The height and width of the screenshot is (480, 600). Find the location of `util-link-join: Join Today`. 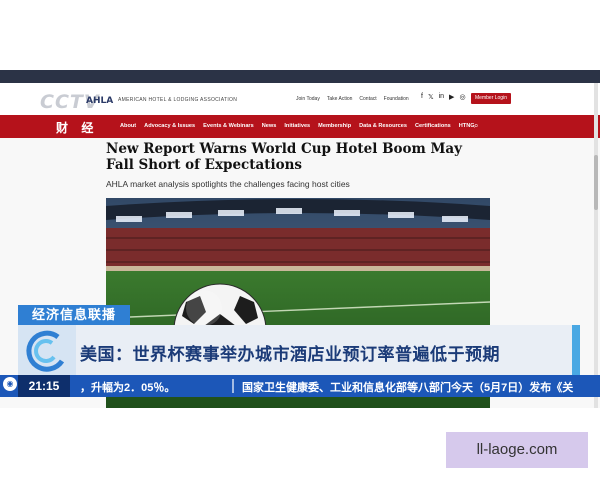

util-link-join: Join Today is located at coordinates (308, 99).